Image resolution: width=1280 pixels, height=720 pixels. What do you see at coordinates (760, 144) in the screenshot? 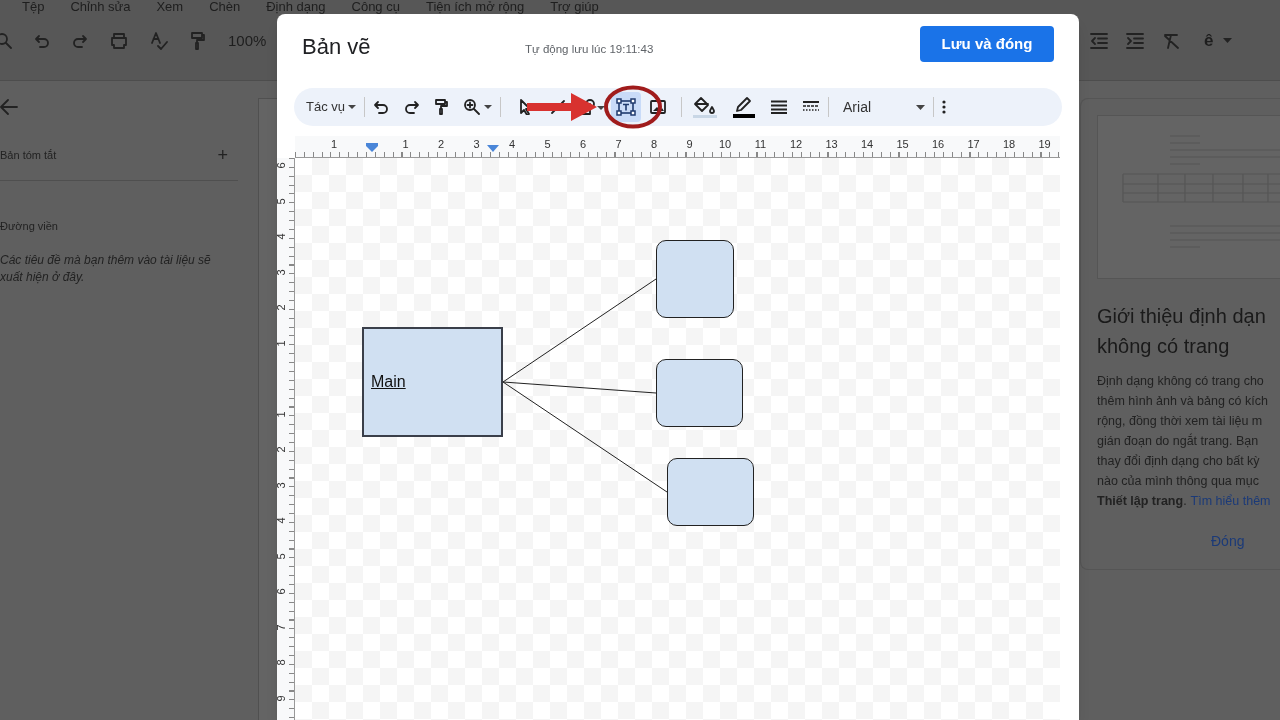
I see `ruler-label: 11` at bounding box center [760, 144].